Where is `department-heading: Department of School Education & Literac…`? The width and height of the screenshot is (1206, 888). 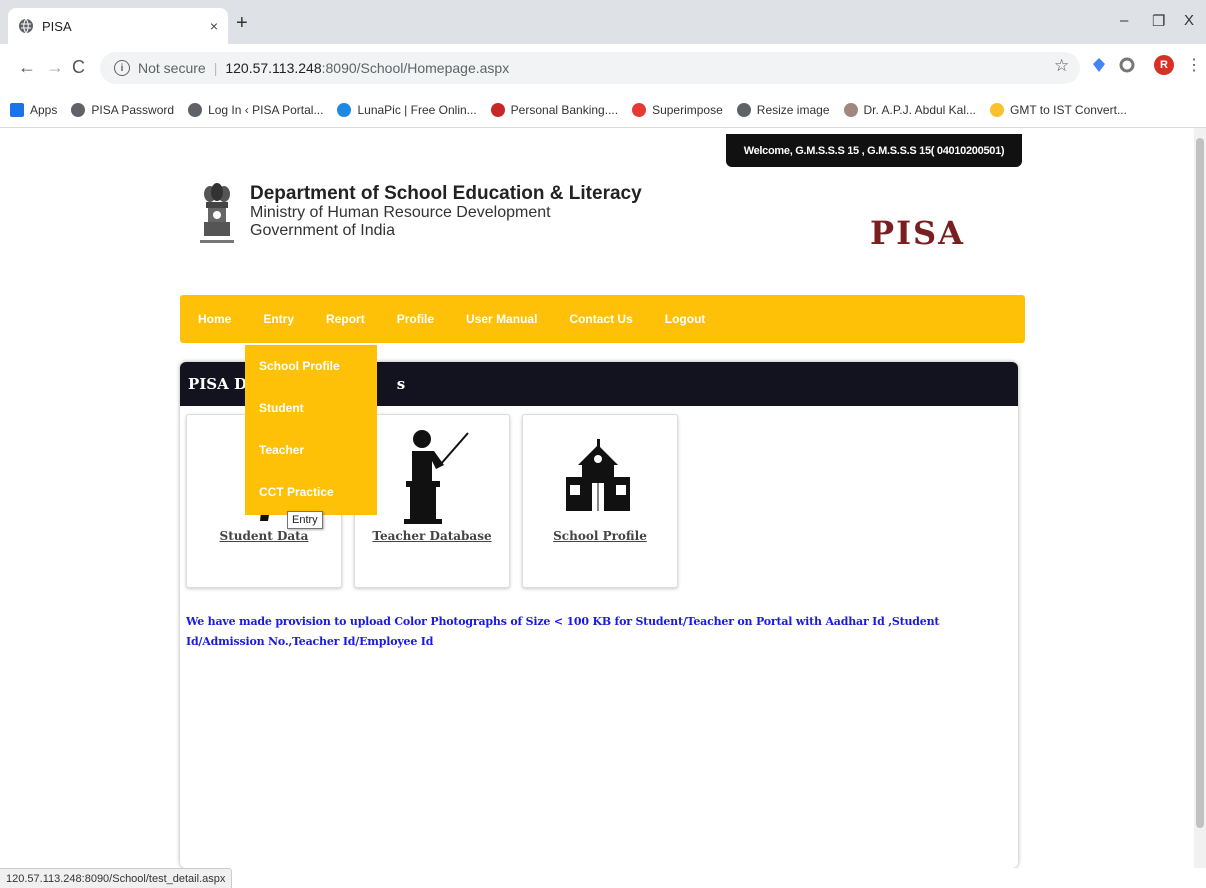
department-heading: Department of School Education & Literac… is located at coordinates (446, 212).